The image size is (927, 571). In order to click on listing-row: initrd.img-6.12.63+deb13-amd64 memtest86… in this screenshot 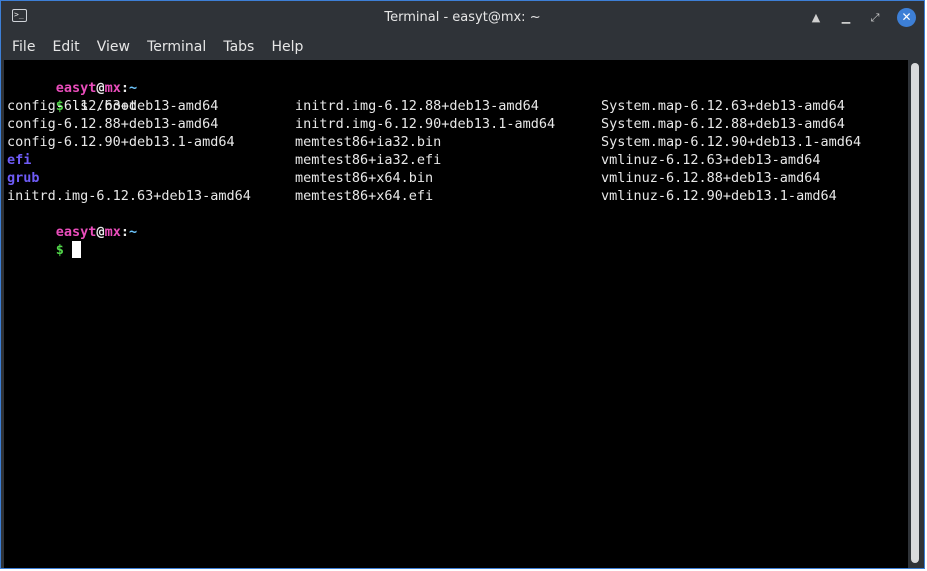, I will do `click(457, 196)`.